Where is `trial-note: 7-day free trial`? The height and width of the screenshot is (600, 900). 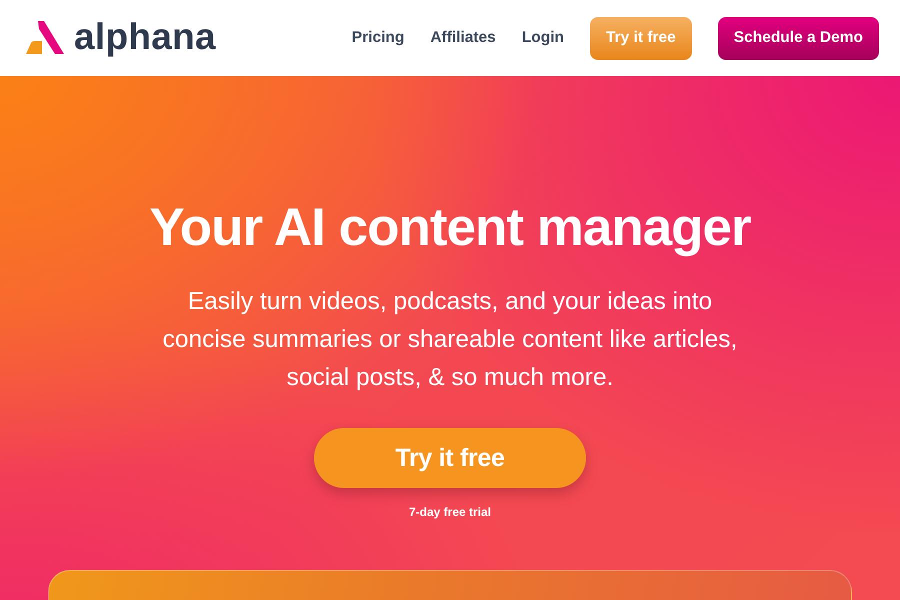
trial-note: 7-day free trial is located at coordinates (450, 512).